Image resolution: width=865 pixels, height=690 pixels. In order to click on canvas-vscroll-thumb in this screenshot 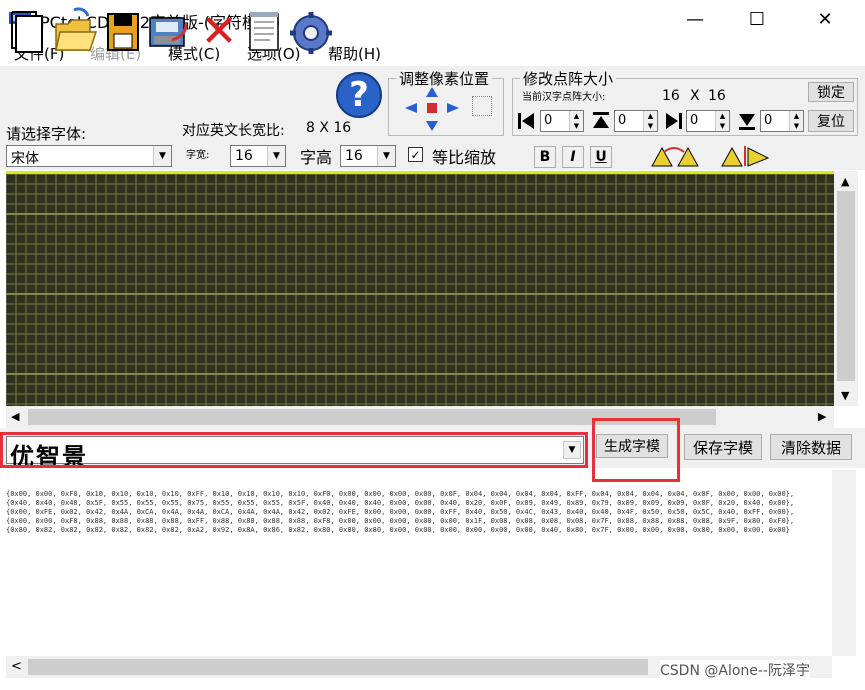, I will do `click(846, 286)`.